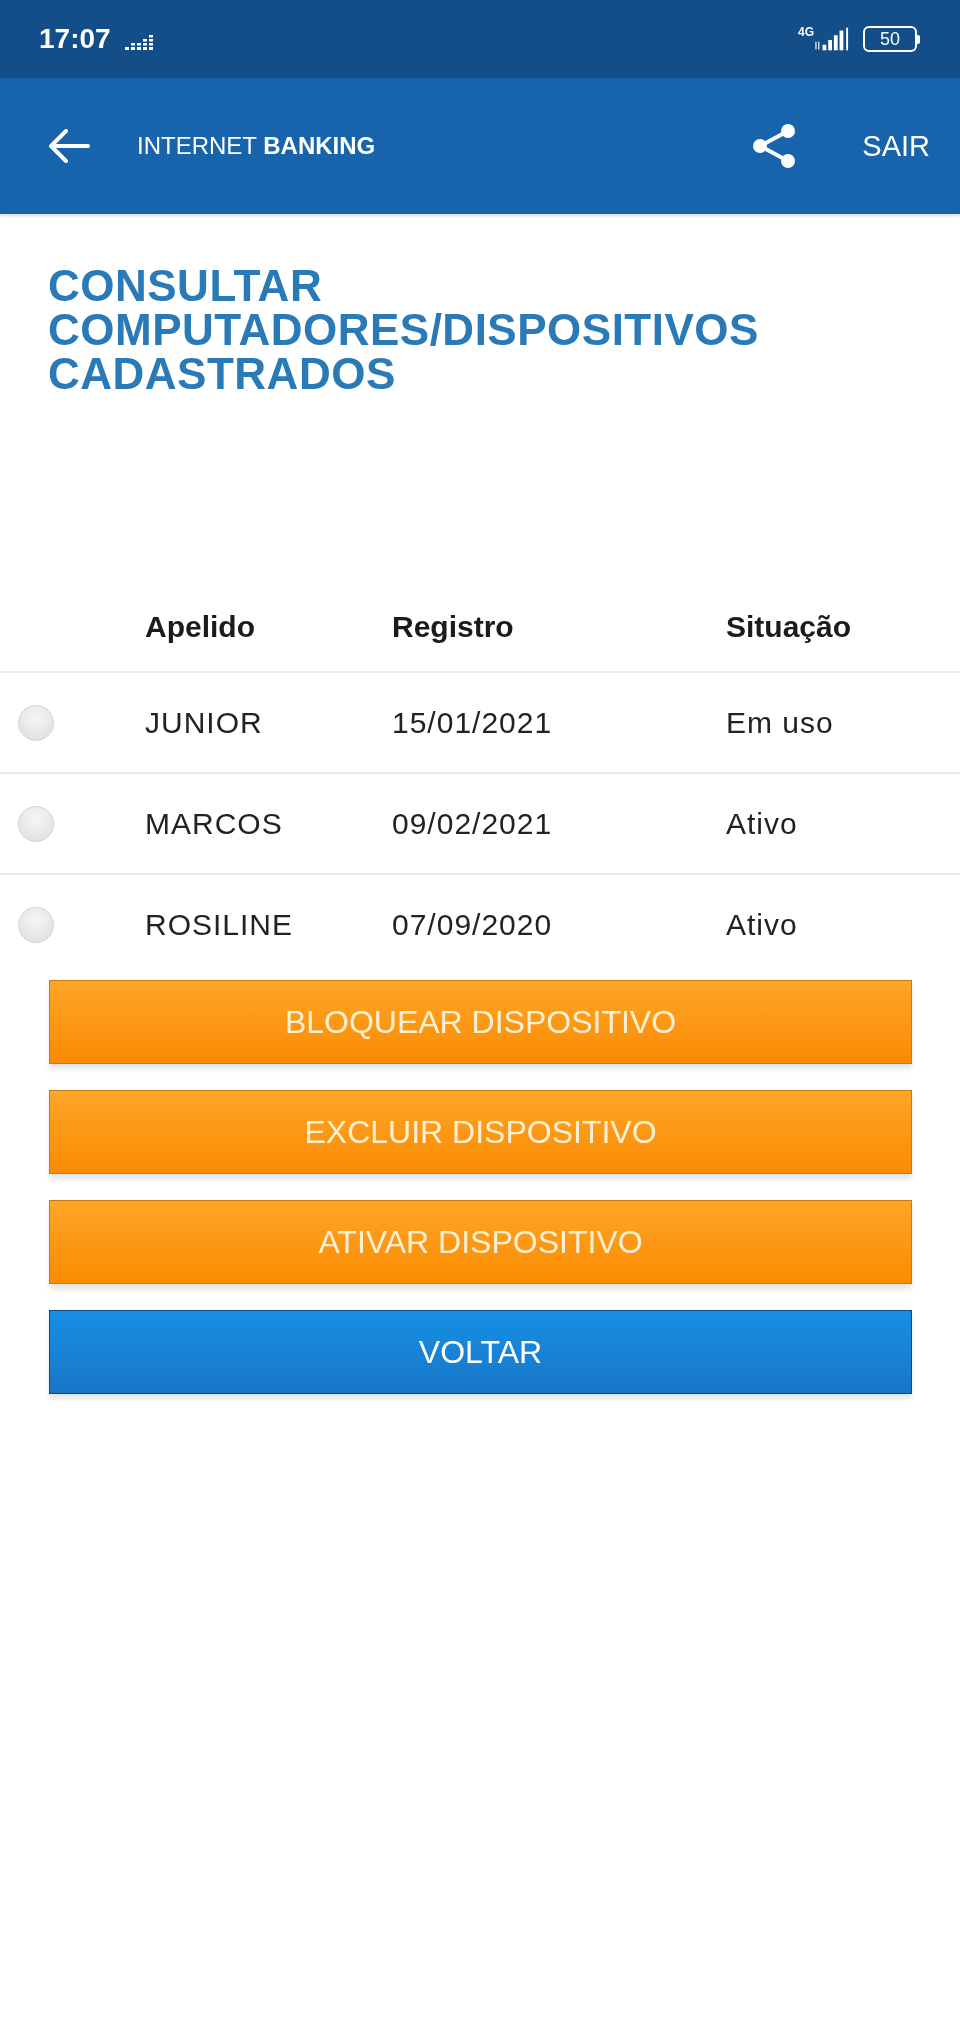 The image size is (960, 2026). I want to click on column-header: Registro, so click(453, 626).